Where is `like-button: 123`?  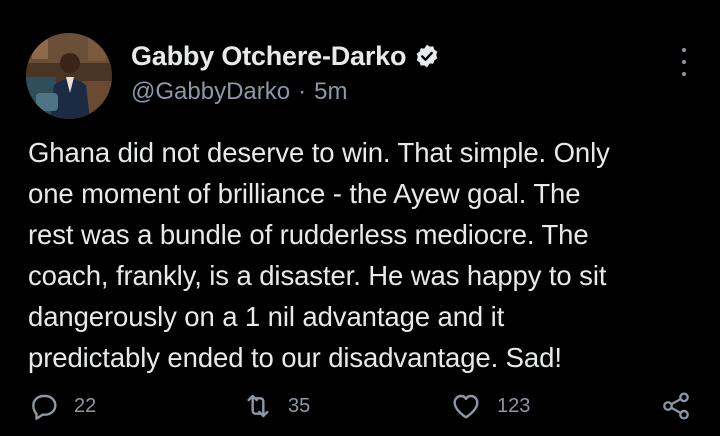
like-button: 123 is located at coordinates (489, 406).